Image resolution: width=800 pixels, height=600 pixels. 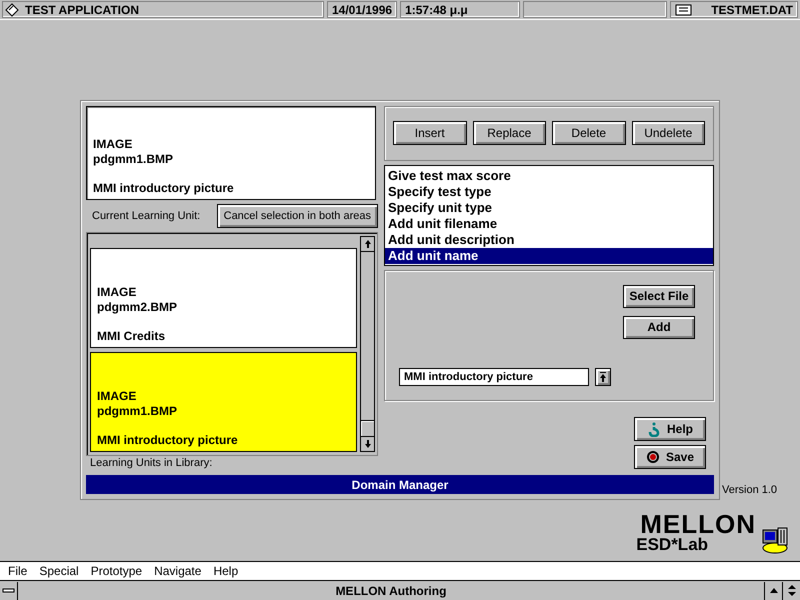 What do you see at coordinates (683, 10) in the screenshot?
I see `document-icon` at bounding box center [683, 10].